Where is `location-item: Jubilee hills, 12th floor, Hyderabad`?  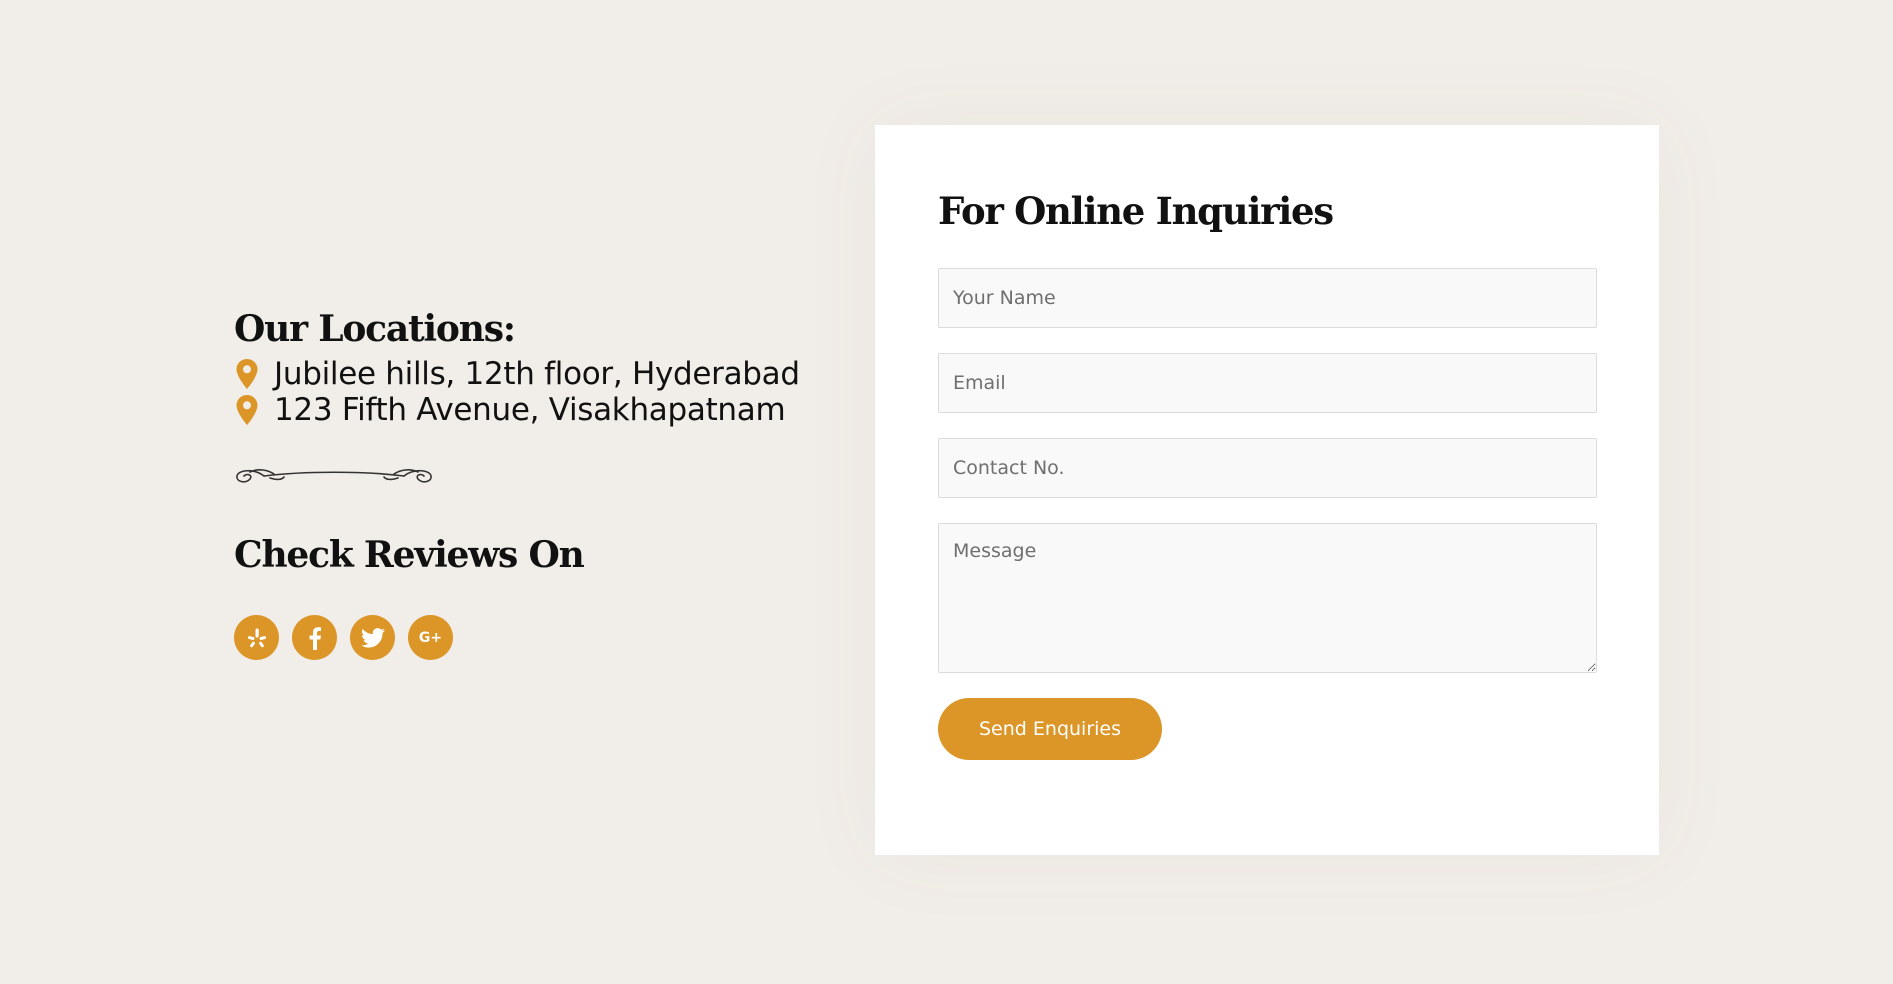
location-item: Jubilee hills, 12th floor, Hyderabad is located at coordinates (534, 374).